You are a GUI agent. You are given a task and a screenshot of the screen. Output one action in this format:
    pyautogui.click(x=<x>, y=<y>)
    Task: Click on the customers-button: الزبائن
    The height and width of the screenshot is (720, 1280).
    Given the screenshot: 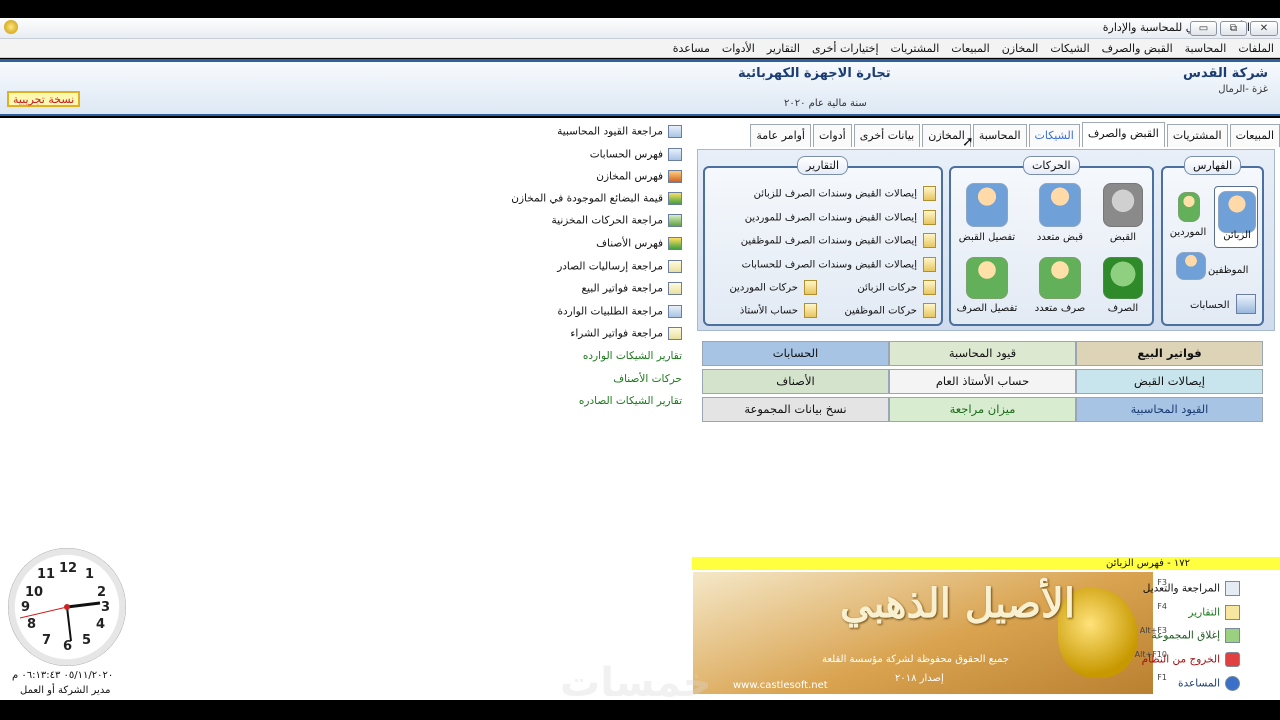 What is the action you would take?
    pyautogui.click(x=1236, y=217)
    